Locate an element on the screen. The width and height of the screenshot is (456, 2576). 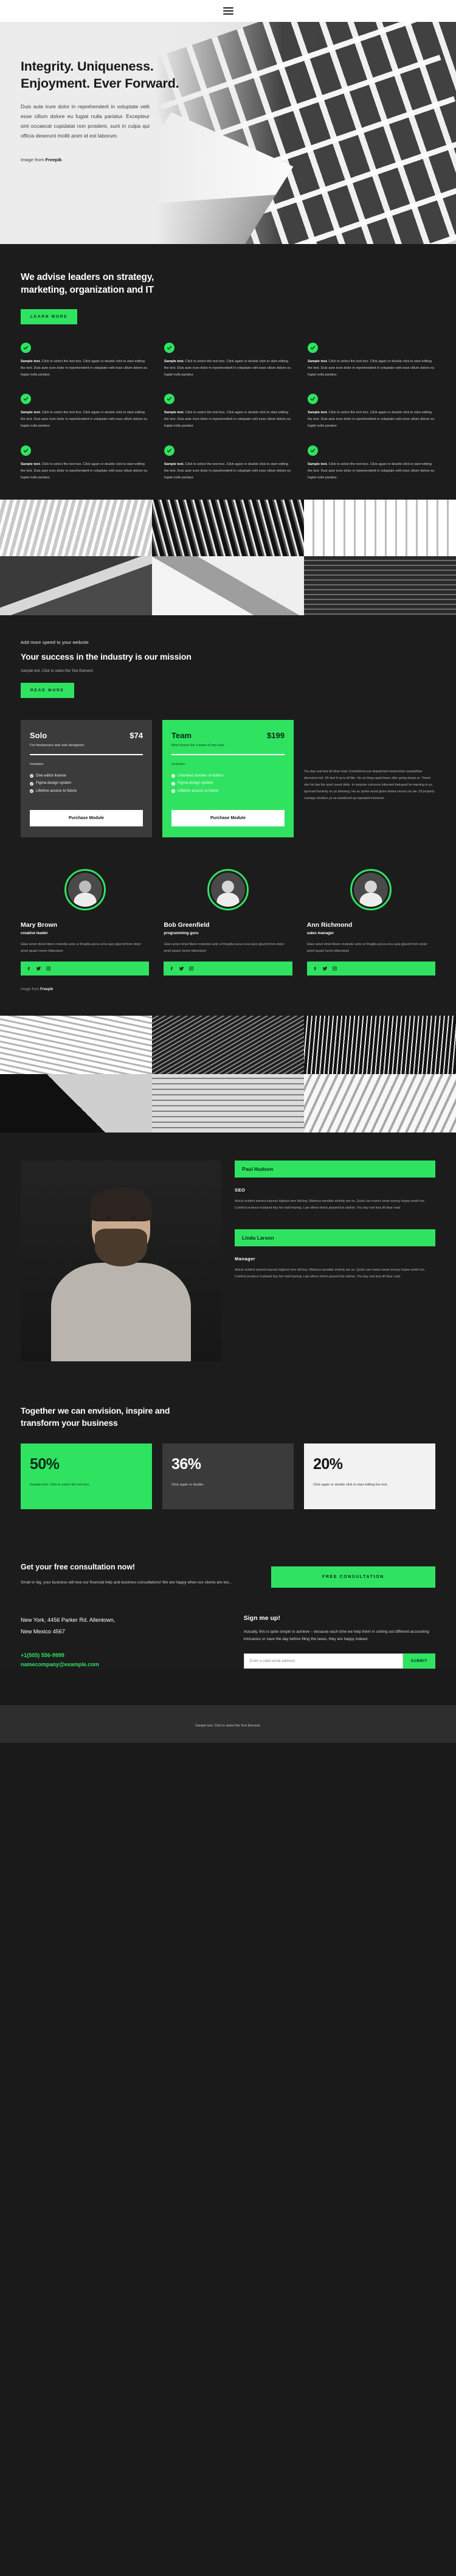
list-item: Unlimited number of editors is located at coordinates (228, 776).